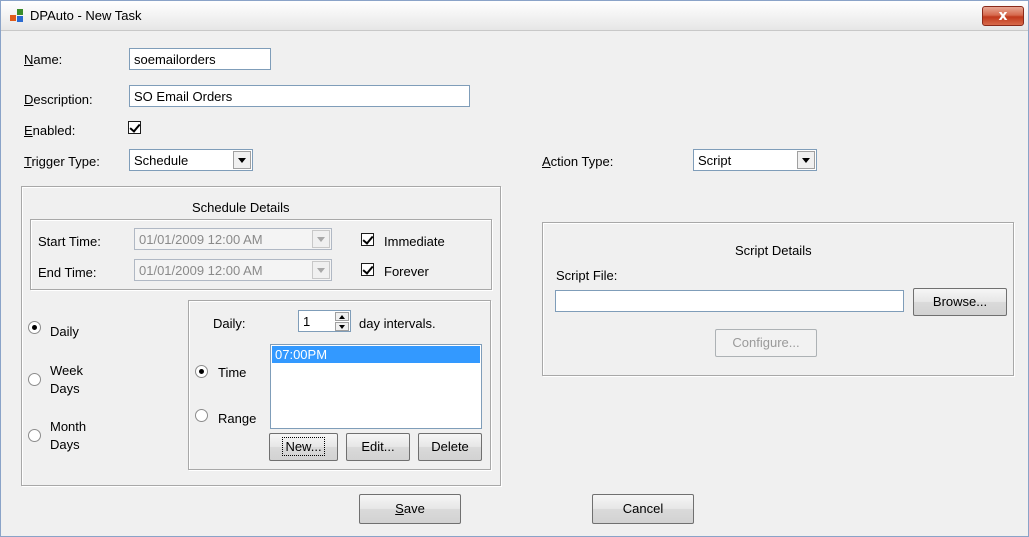 This screenshot has width=1029, height=537. What do you see at coordinates (69, 241) in the screenshot?
I see `start-time-label: Start Time:` at bounding box center [69, 241].